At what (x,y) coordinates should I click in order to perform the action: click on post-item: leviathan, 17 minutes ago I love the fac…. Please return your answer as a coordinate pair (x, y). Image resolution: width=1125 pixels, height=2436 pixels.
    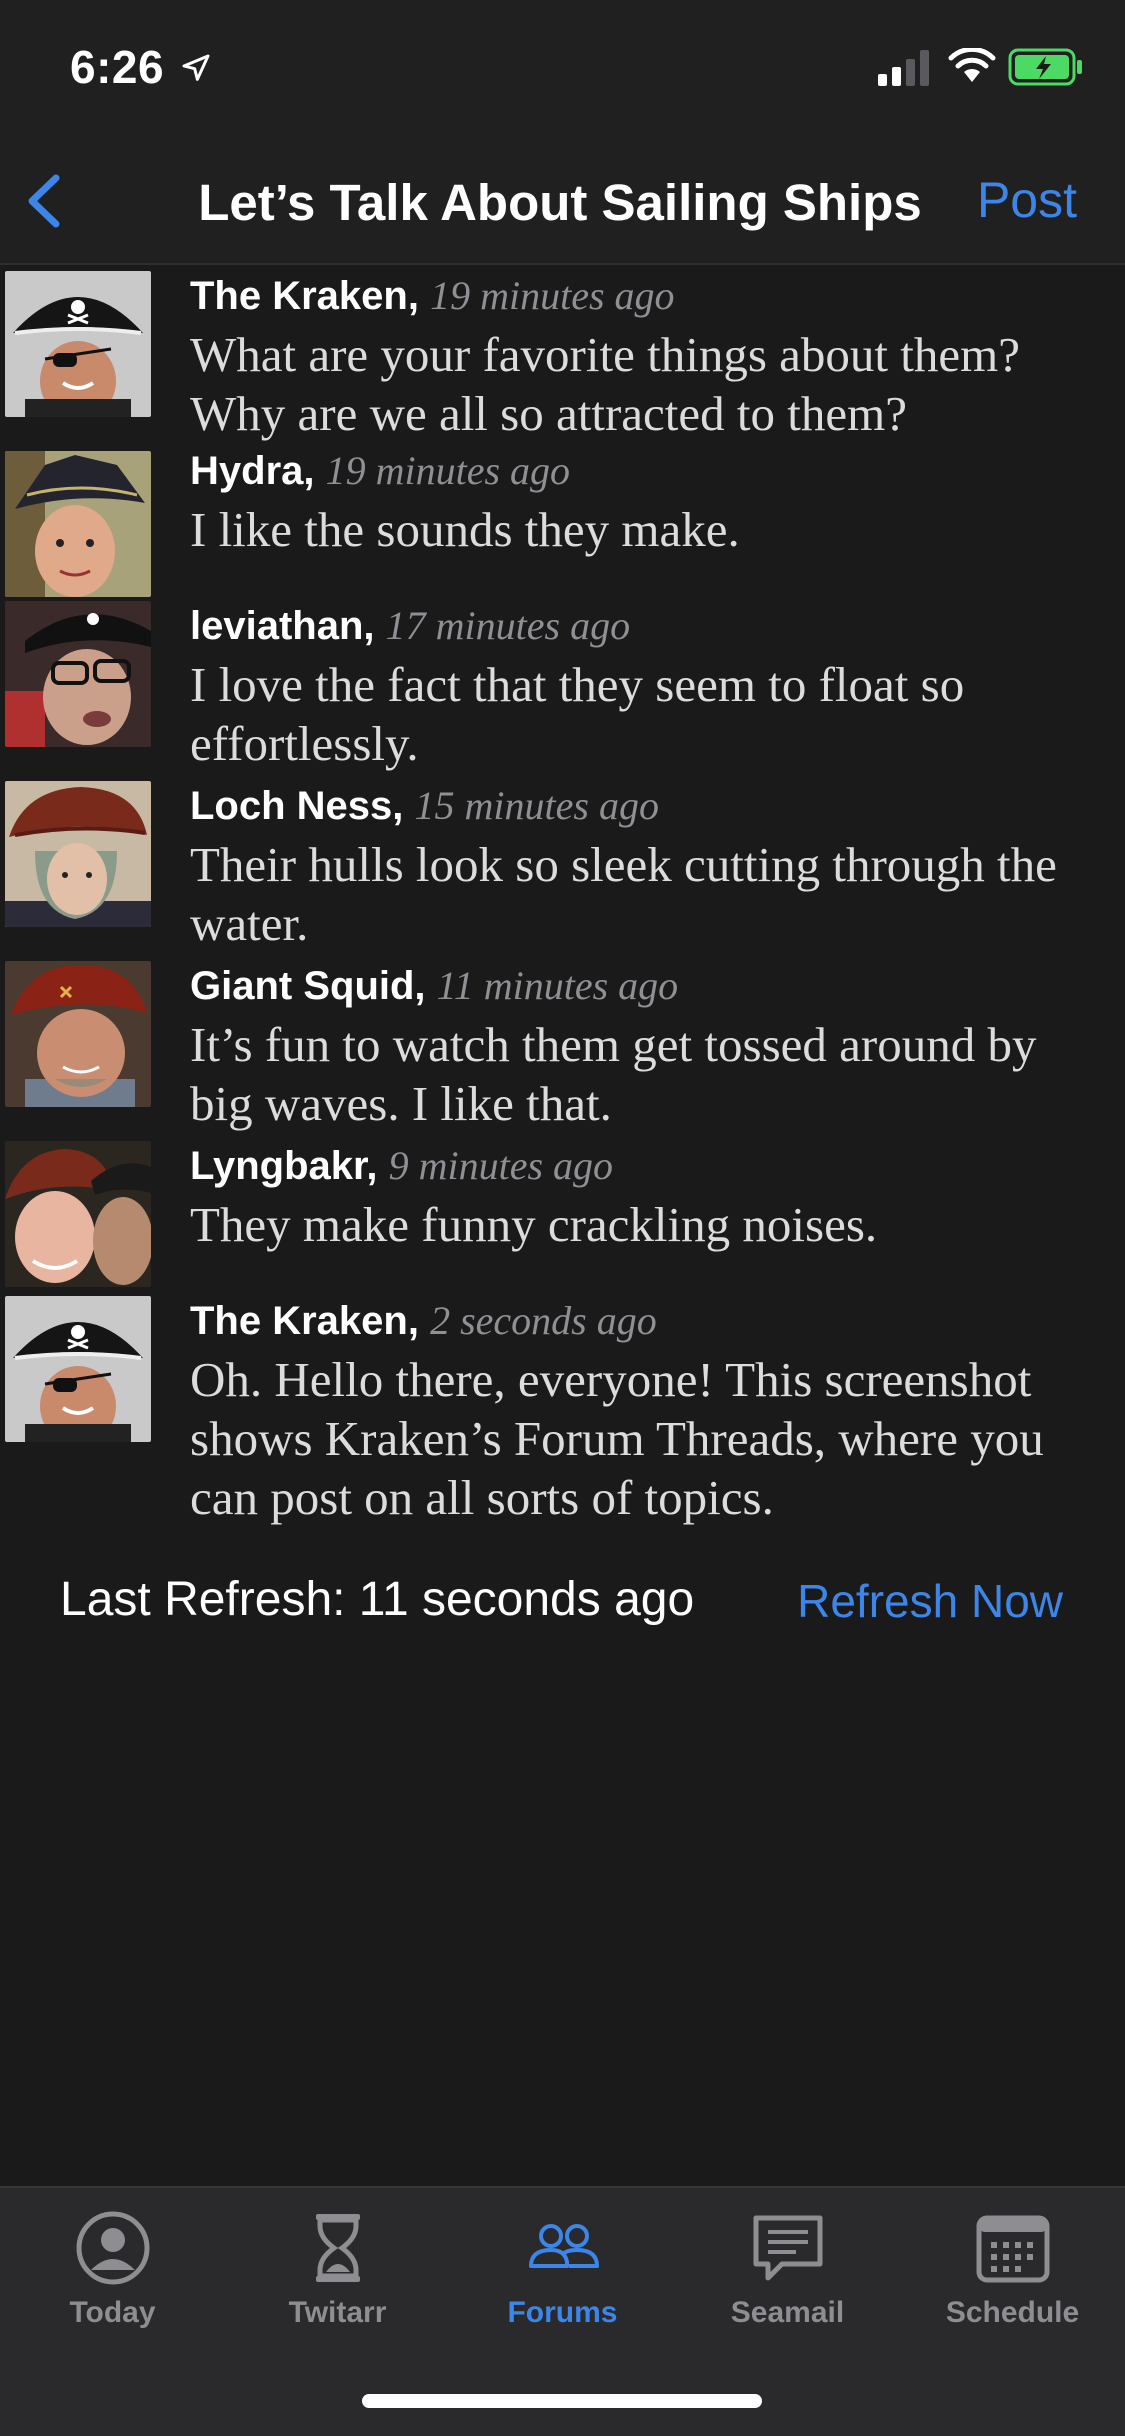
    Looking at the image, I should click on (562, 691).